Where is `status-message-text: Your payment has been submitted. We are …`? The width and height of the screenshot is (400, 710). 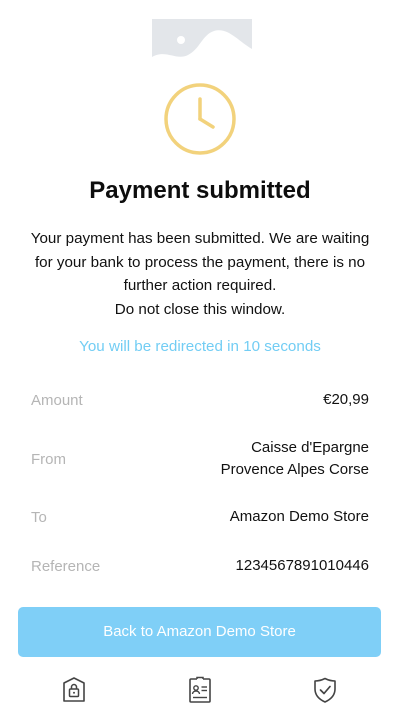 status-message-text: Your payment has been submitted. We are … is located at coordinates (200, 262).